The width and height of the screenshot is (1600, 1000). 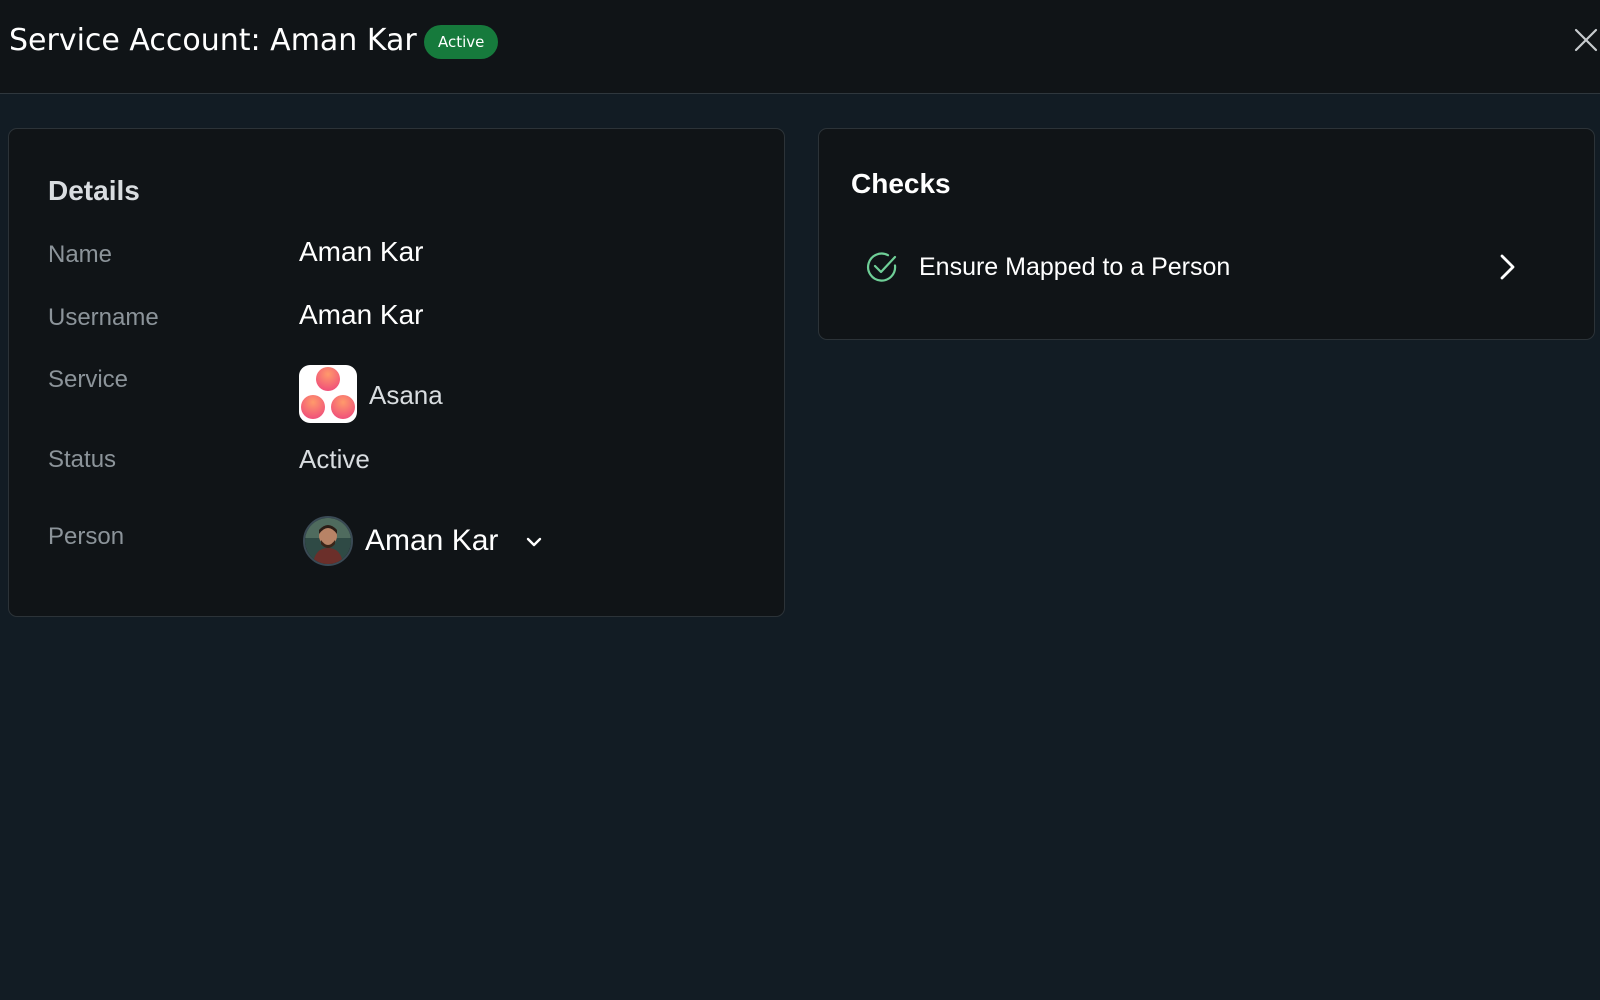 What do you see at coordinates (361, 314) in the screenshot?
I see `username-value: Aman Kar` at bounding box center [361, 314].